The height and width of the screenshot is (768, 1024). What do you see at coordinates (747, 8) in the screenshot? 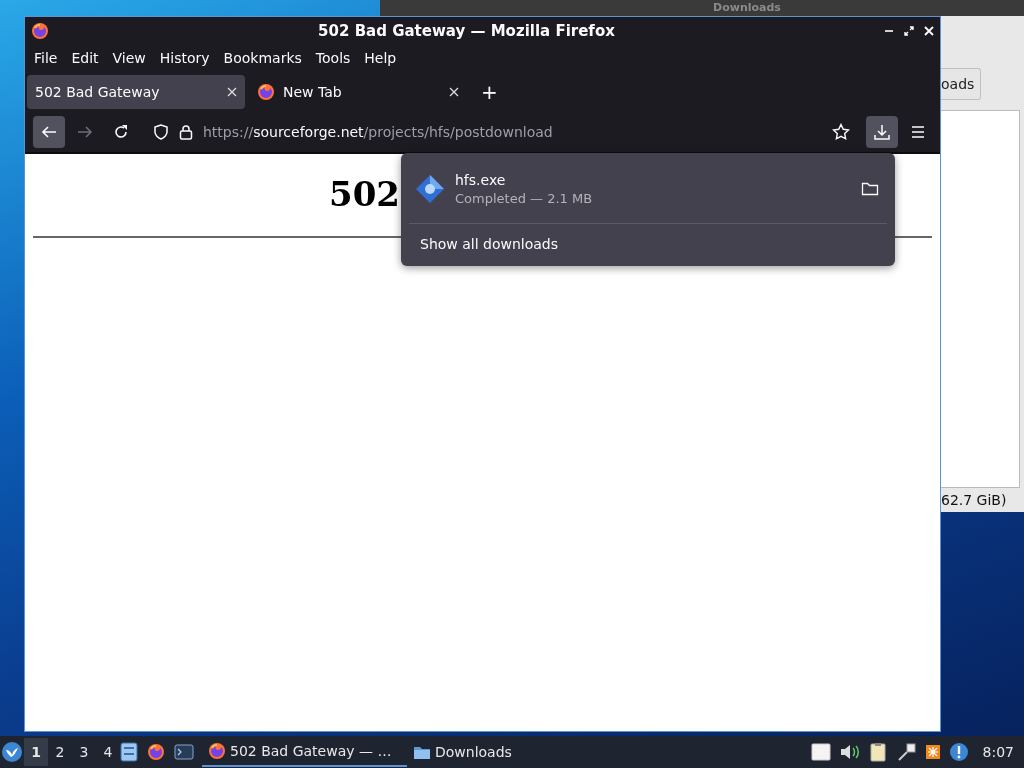
I see `window-title: Downloads` at bounding box center [747, 8].